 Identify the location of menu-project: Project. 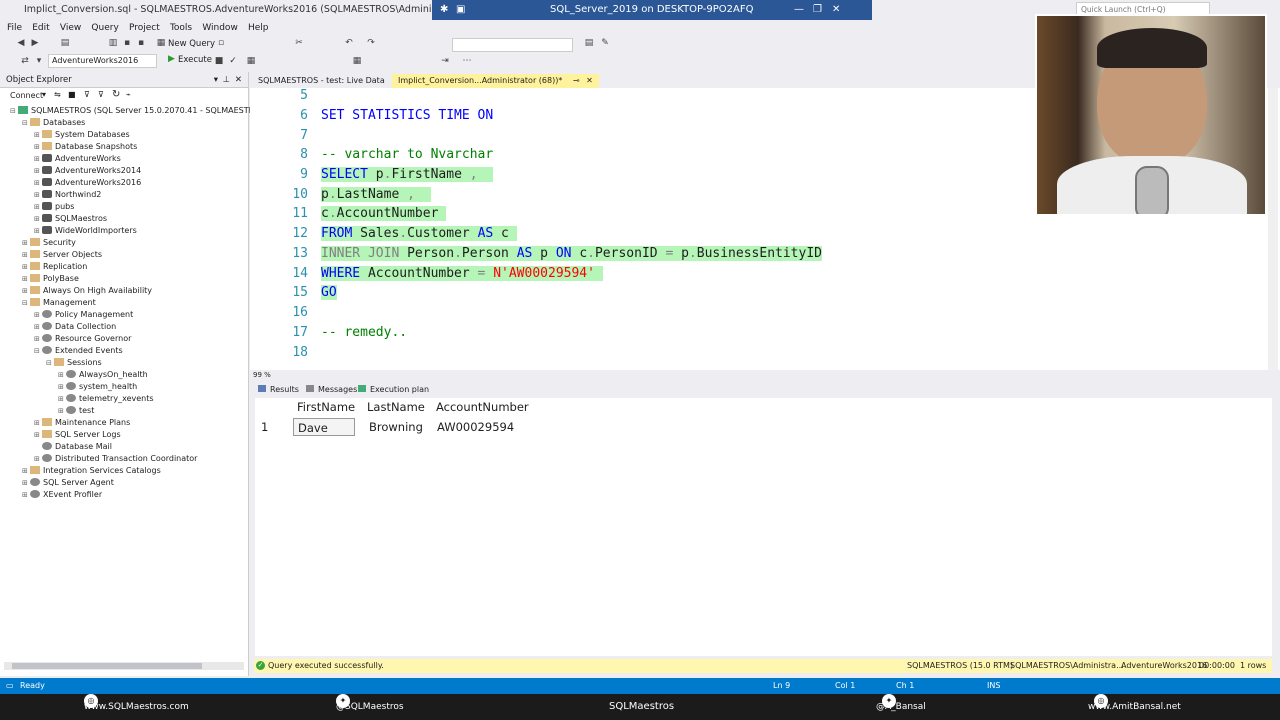
(144, 28).